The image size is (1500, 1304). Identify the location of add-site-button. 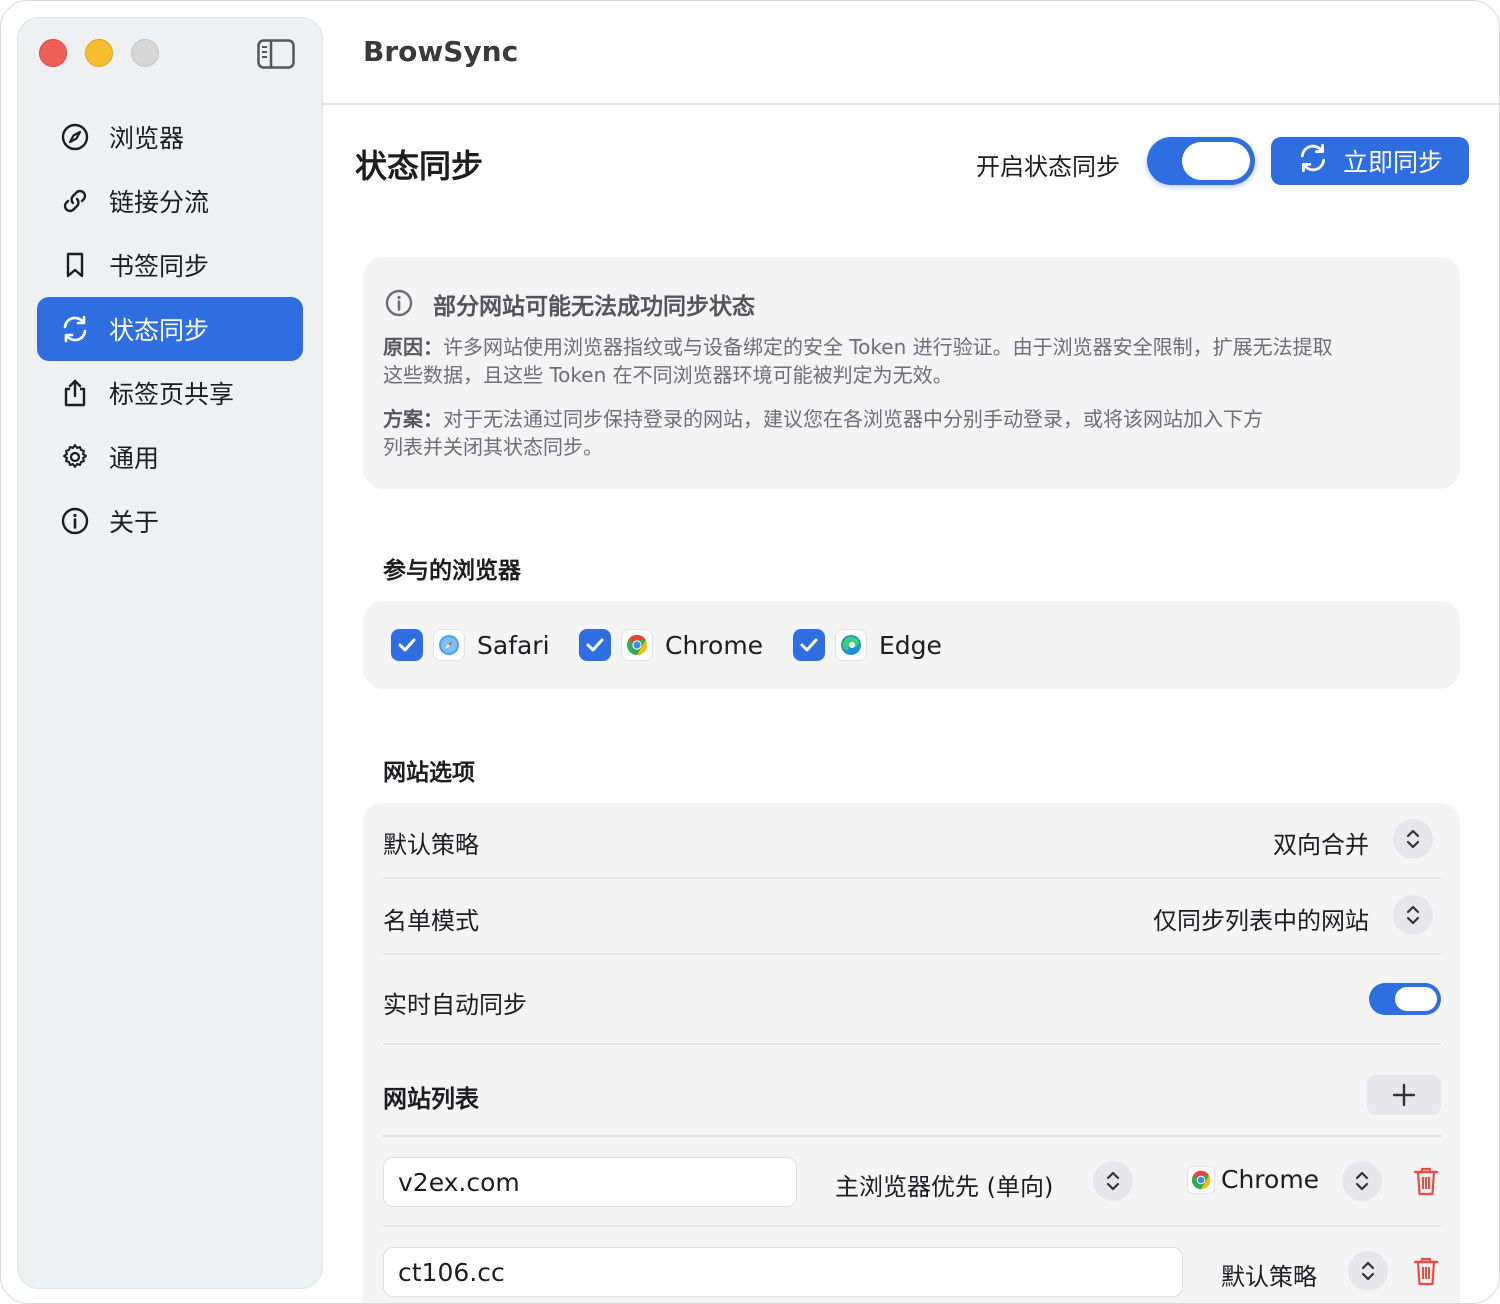
(1404, 1095).